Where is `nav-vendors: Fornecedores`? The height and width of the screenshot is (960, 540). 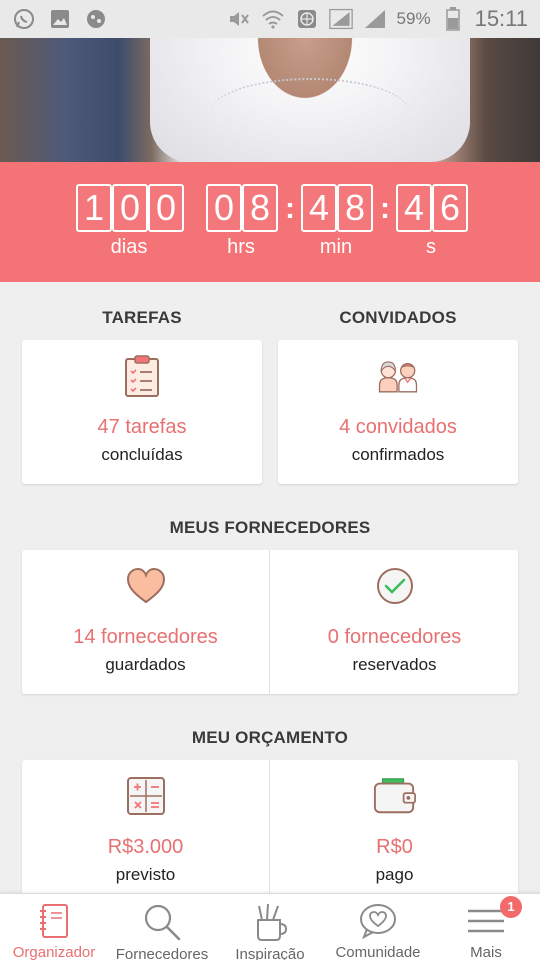
nav-vendors: Fornecedores is located at coordinates (162, 927).